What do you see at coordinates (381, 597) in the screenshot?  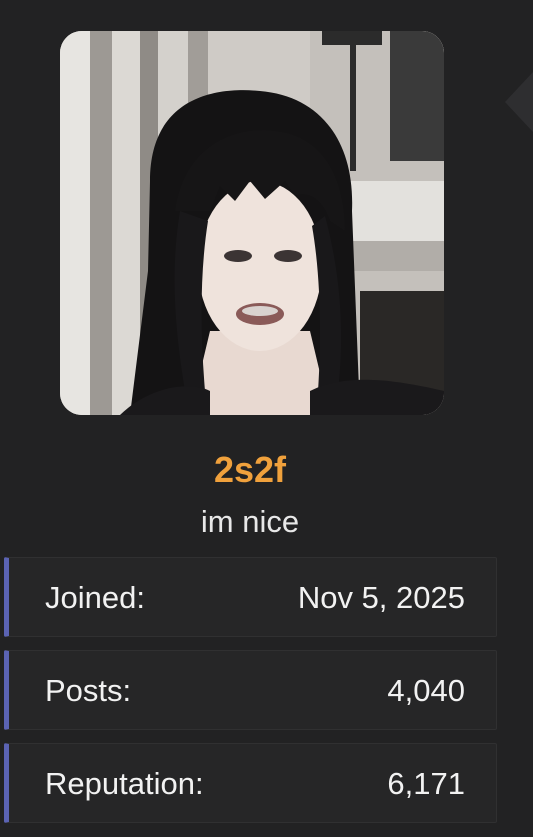 I see `stat-value: Nov 5, 2025` at bounding box center [381, 597].